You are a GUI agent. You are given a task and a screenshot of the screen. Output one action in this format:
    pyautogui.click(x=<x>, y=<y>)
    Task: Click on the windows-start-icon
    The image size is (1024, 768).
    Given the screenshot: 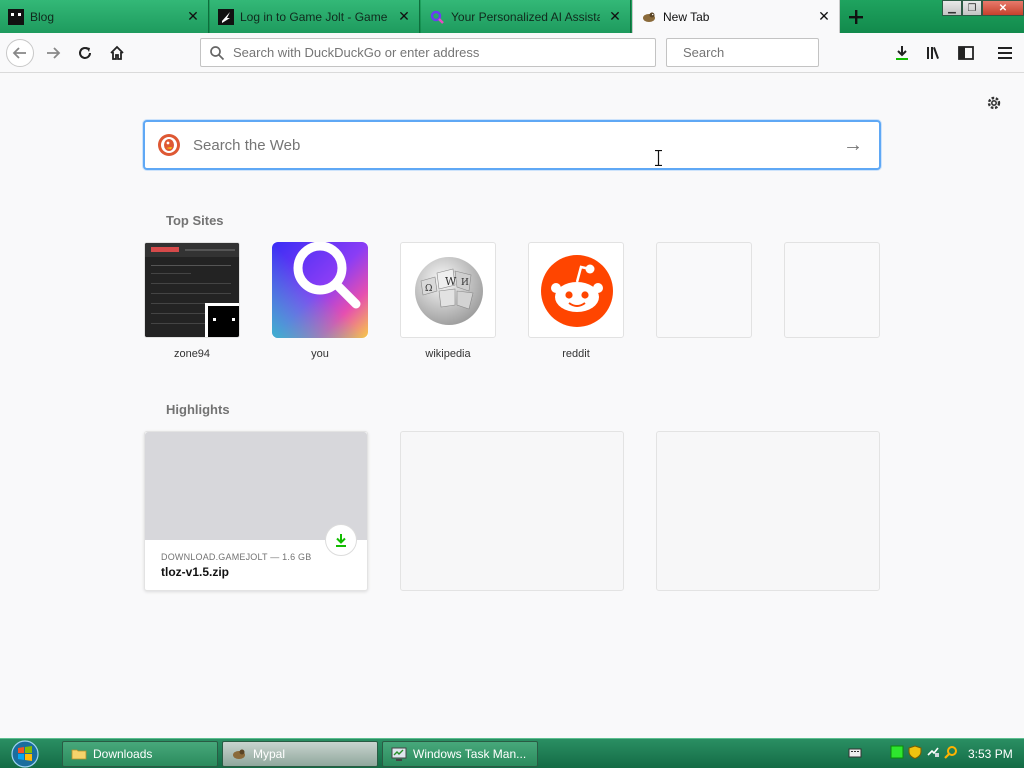 What is the action you would take?
    pyautogui.click(x=25, y=754)
    